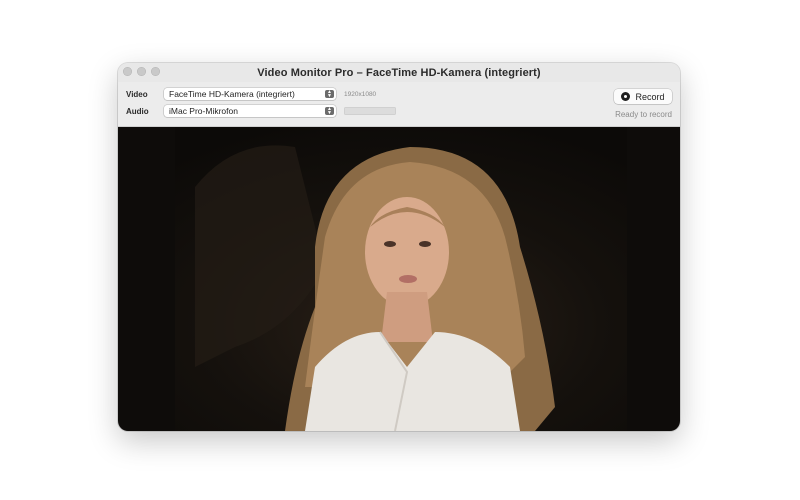 Image resolution: width=800 pixels, height=500 pixels. What do you see at coordinates (643, 114) in the screenshot?
I see `record-status: Ready to record` at bounding box center [643, 114].